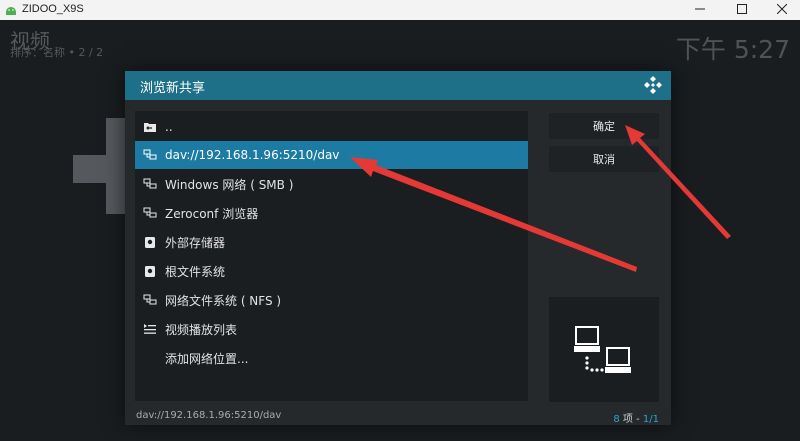 The height and width of the screenshot is (441, 800). Describe the element at coordinates (57, 52) in the screenshot. I see `sort-info: 排序：名称 • 2 / 2` at that location.